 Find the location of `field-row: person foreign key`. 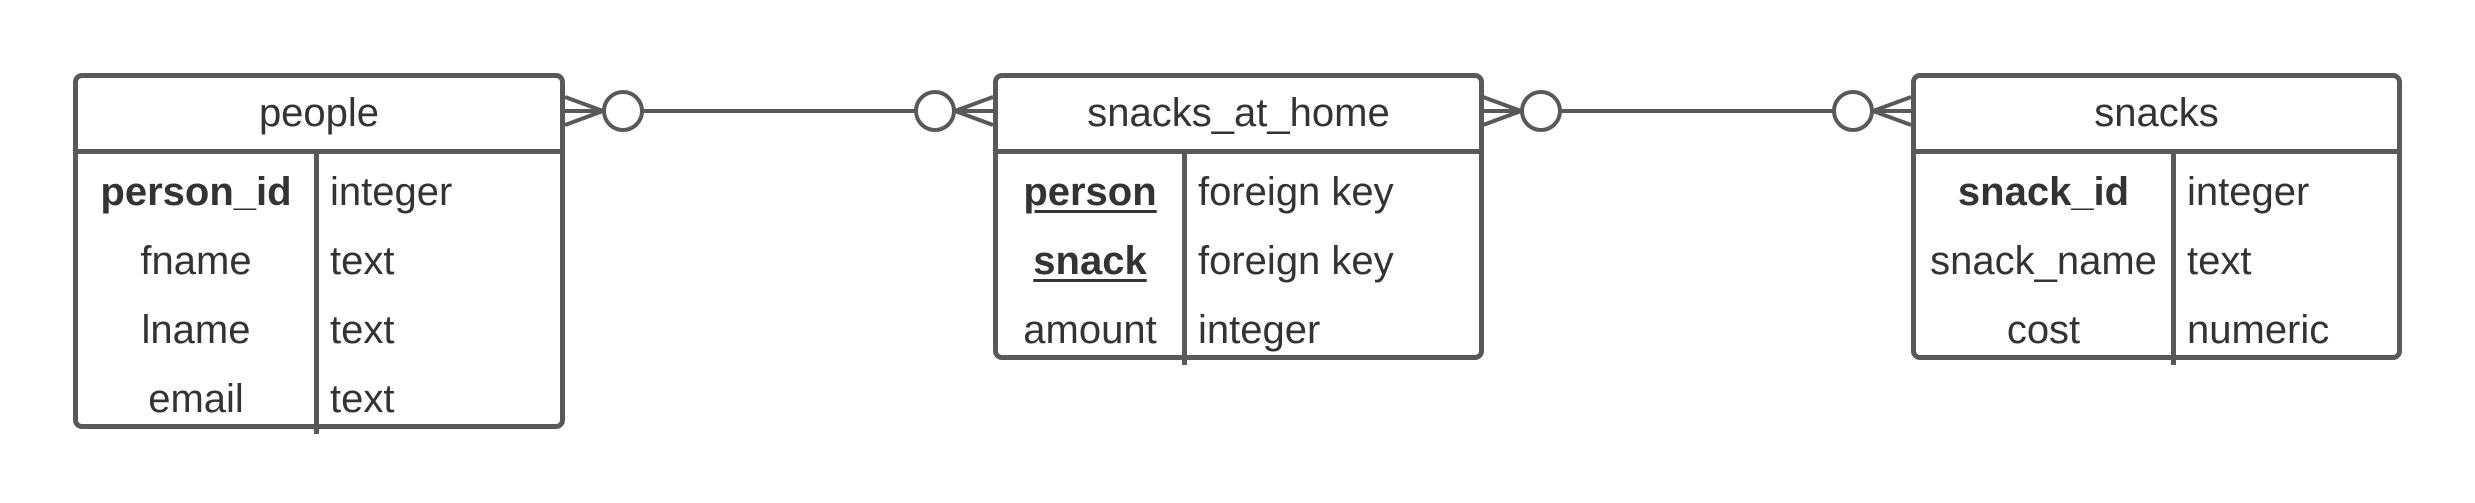

field-row: person foreign key is located at coordinates (1238, 192).